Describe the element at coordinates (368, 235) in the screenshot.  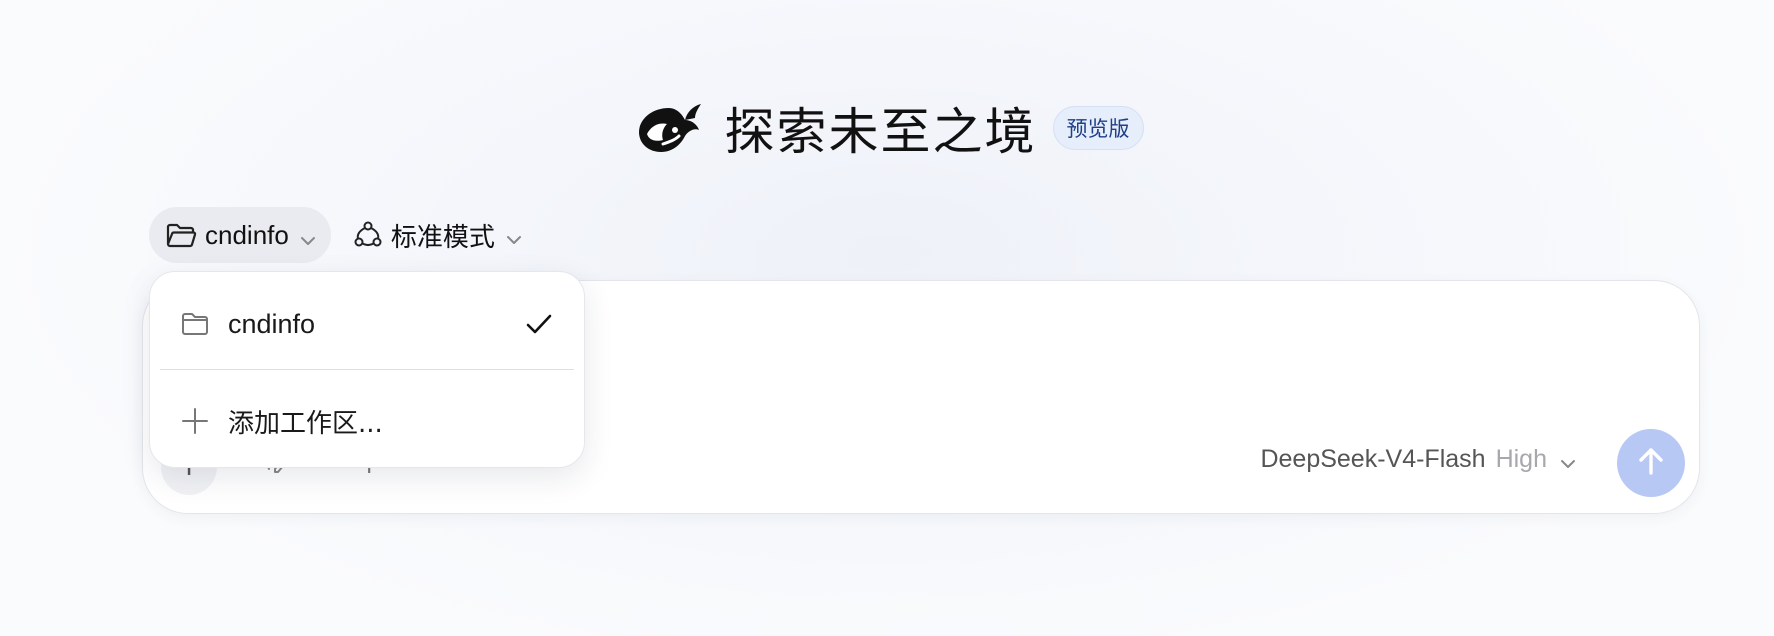
I see `network-icon` at that location.